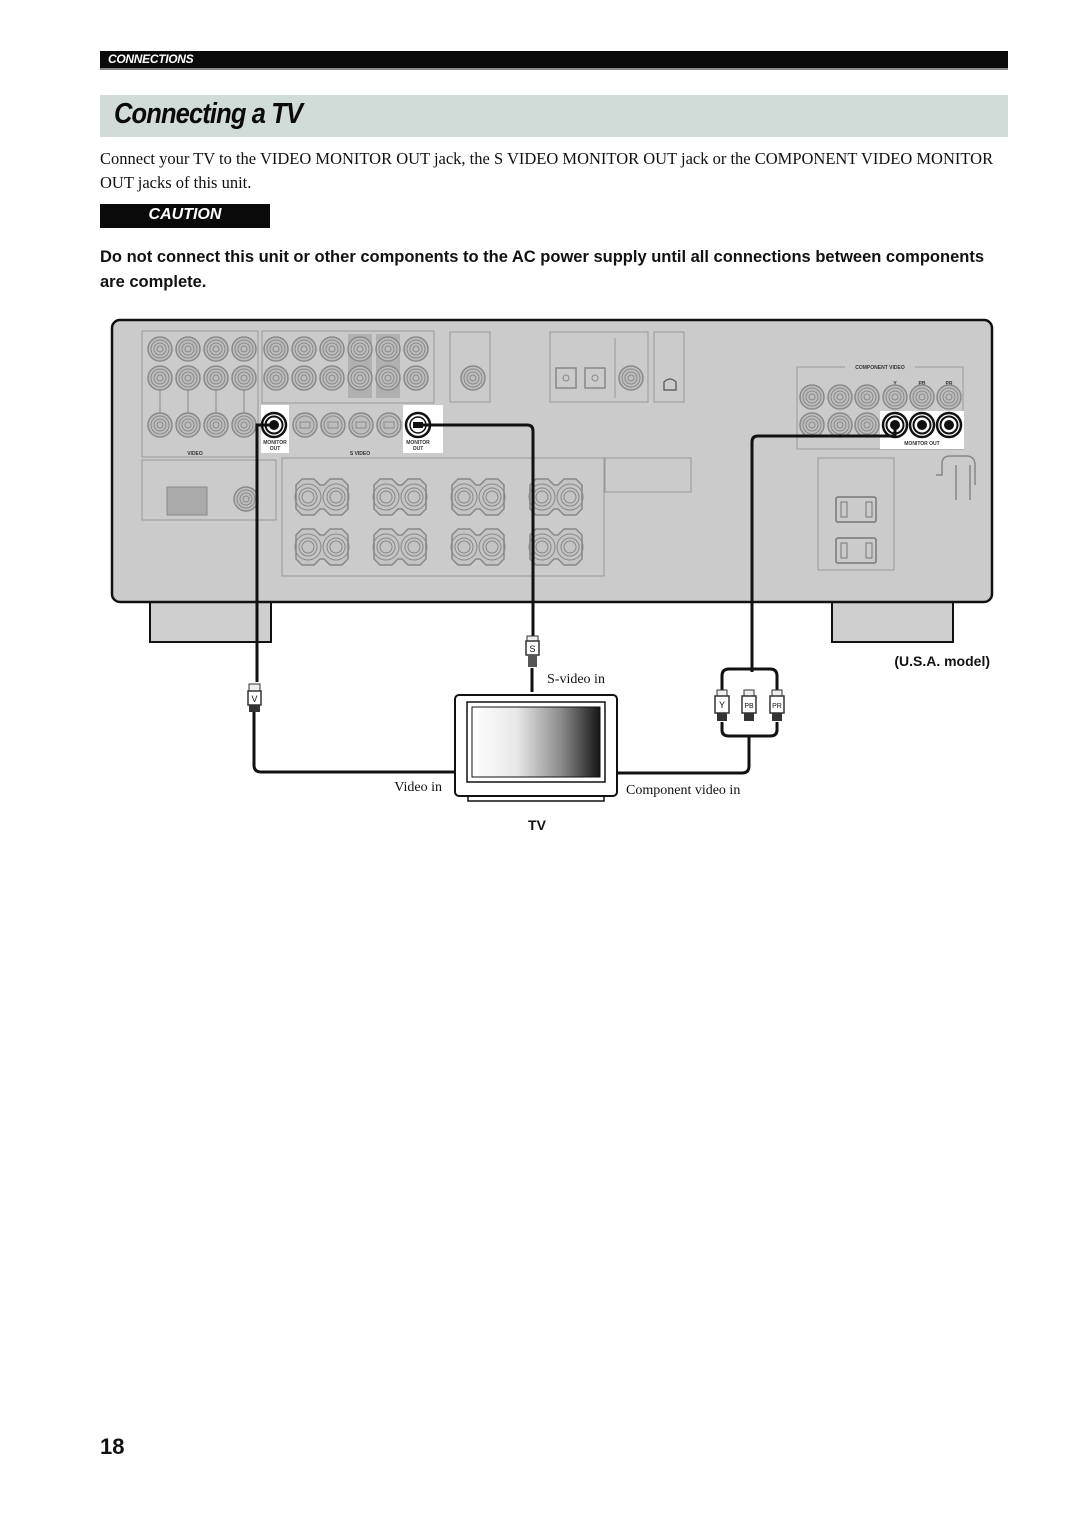  What do you see at coordinates (942, 661) in the screenshot?
I see `model-note: (U.S.A. model)` at bounding box center [942, 661].